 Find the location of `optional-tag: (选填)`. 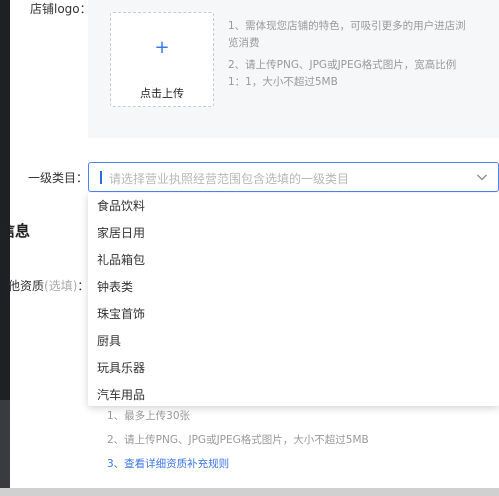

optional-tag: (选填) is located at coordinates (61, 286).